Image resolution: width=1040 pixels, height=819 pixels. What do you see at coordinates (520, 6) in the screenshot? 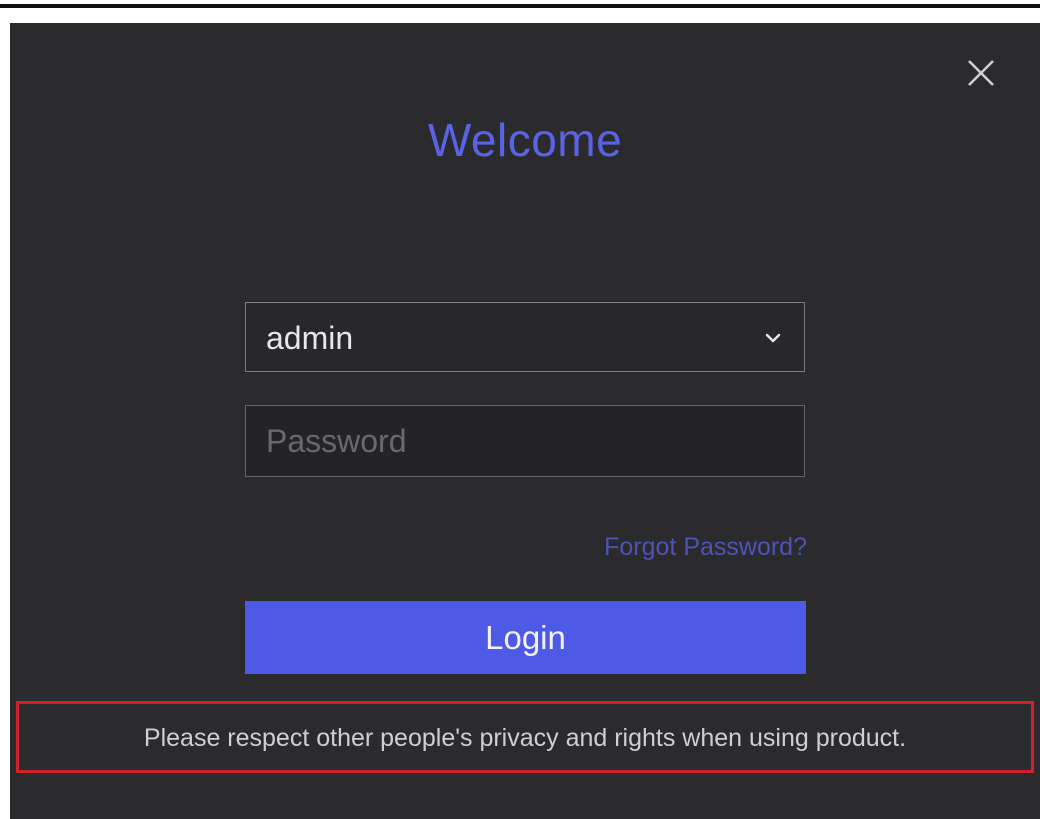
I see `top-divider` at bounding box center [520, 6].